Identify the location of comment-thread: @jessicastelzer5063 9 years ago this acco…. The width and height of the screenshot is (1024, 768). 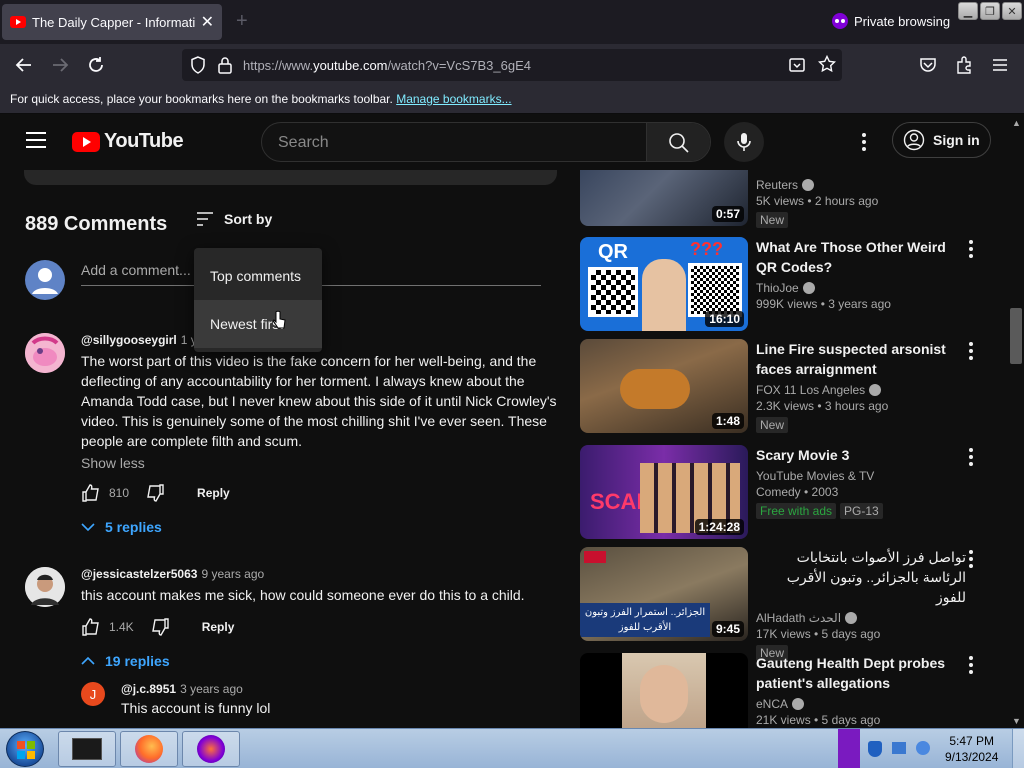
(292, 622).